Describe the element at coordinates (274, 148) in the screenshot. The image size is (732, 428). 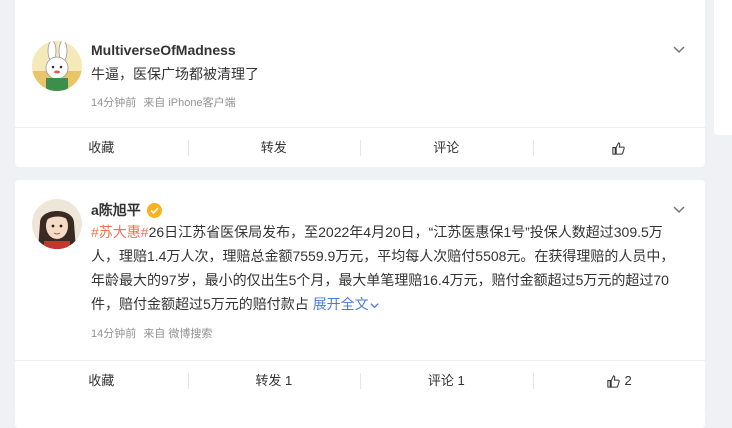
I see `repost-button: 转发` at that location.